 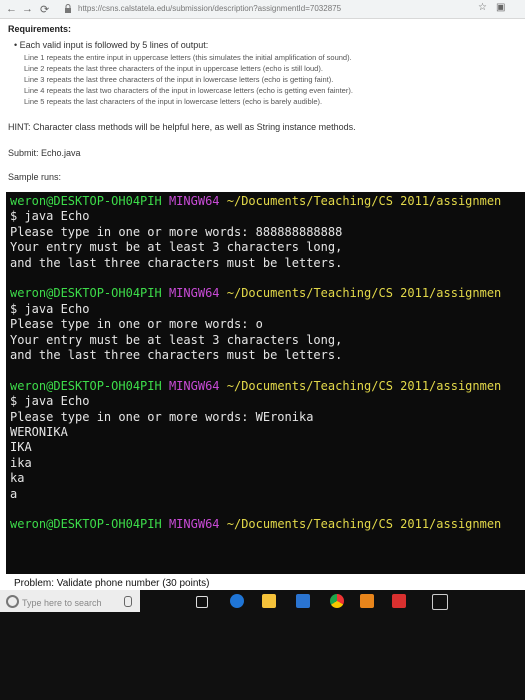 What do you see at coordinates (500, 7) in the screenshot?
I see `extension-icon: ▣` at bounding box center [500, 7].